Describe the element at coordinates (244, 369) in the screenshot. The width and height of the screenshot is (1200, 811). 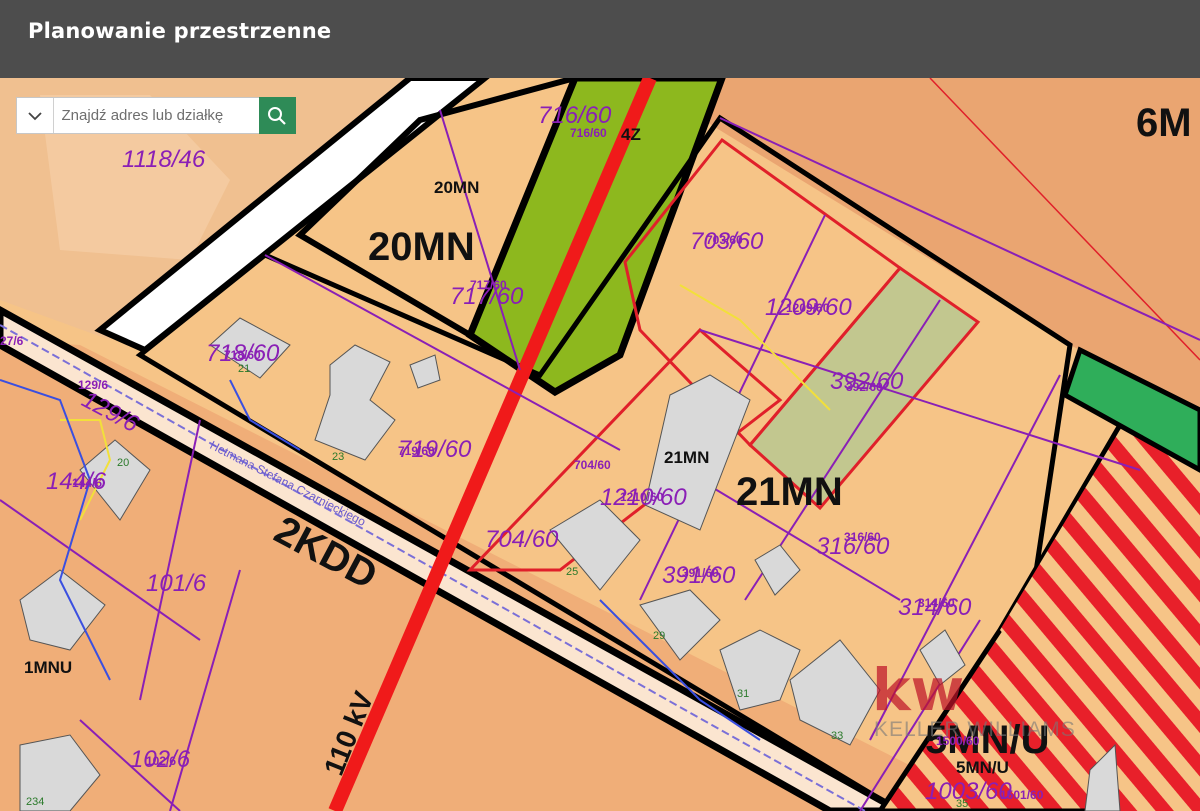
I see `house-number-21: 21` at that location.